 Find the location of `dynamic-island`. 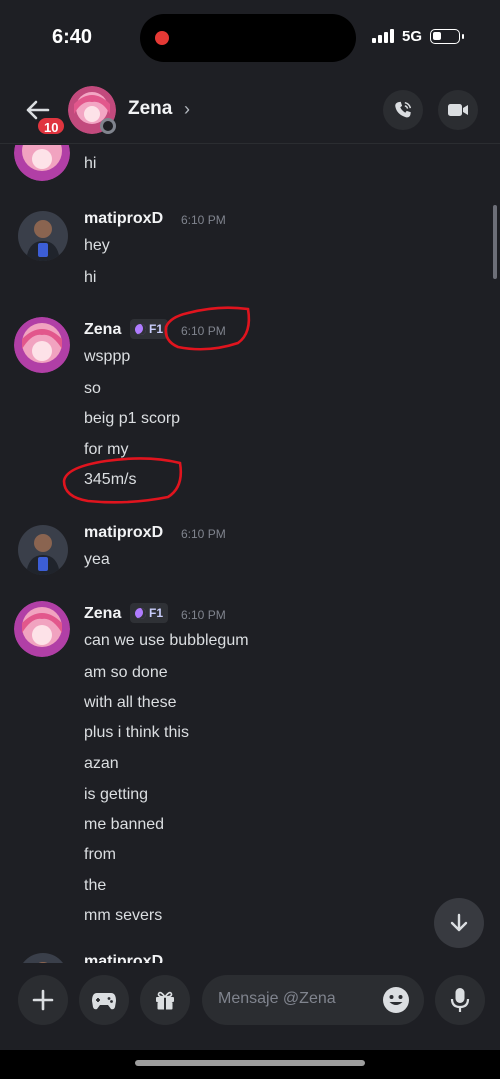

dynamic-island is located at coordinates (248, 38).